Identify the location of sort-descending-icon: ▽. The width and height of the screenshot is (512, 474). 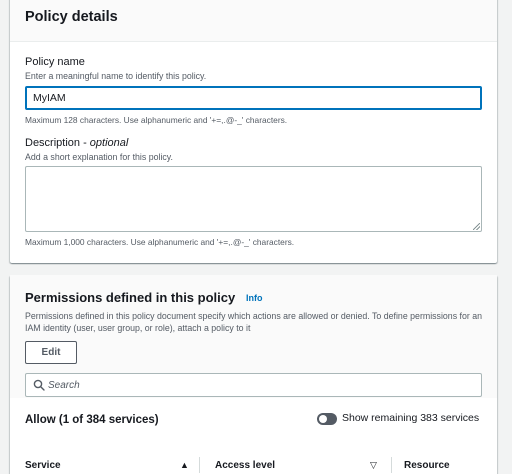
(373, 465).